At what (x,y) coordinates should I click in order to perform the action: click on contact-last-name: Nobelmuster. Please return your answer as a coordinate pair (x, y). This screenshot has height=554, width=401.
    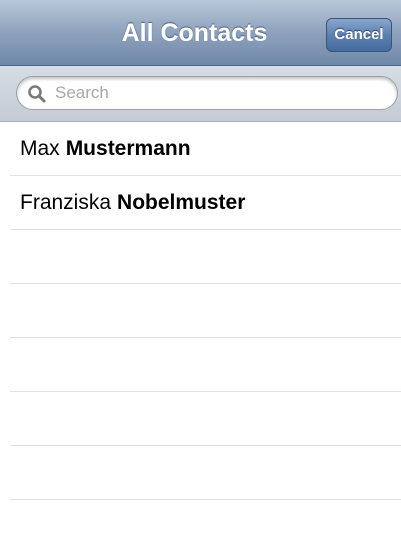
    Looking at the image, I should click on (181, 202).